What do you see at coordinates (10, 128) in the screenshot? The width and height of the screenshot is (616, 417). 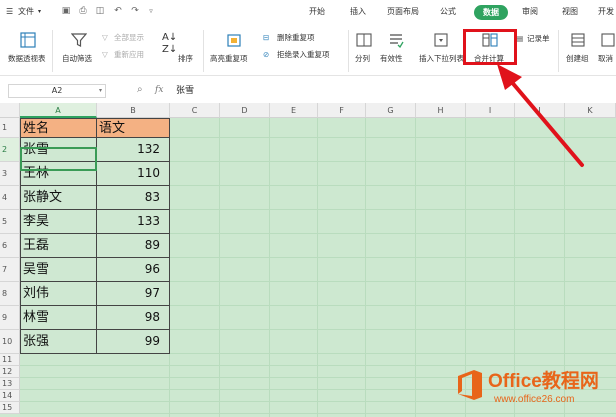 I see `row-header-1: 1` at bounding box center [10, 128].